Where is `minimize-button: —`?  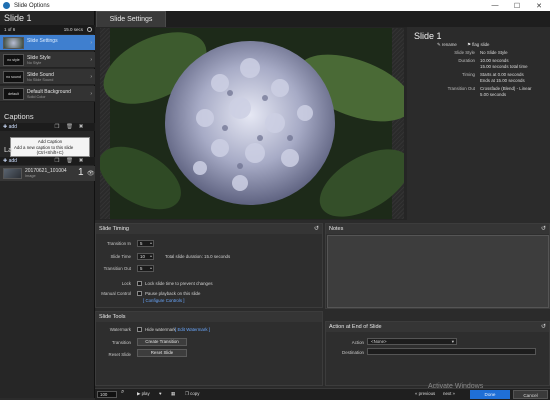 minimize-button: — is located at coordinates (495, 5).